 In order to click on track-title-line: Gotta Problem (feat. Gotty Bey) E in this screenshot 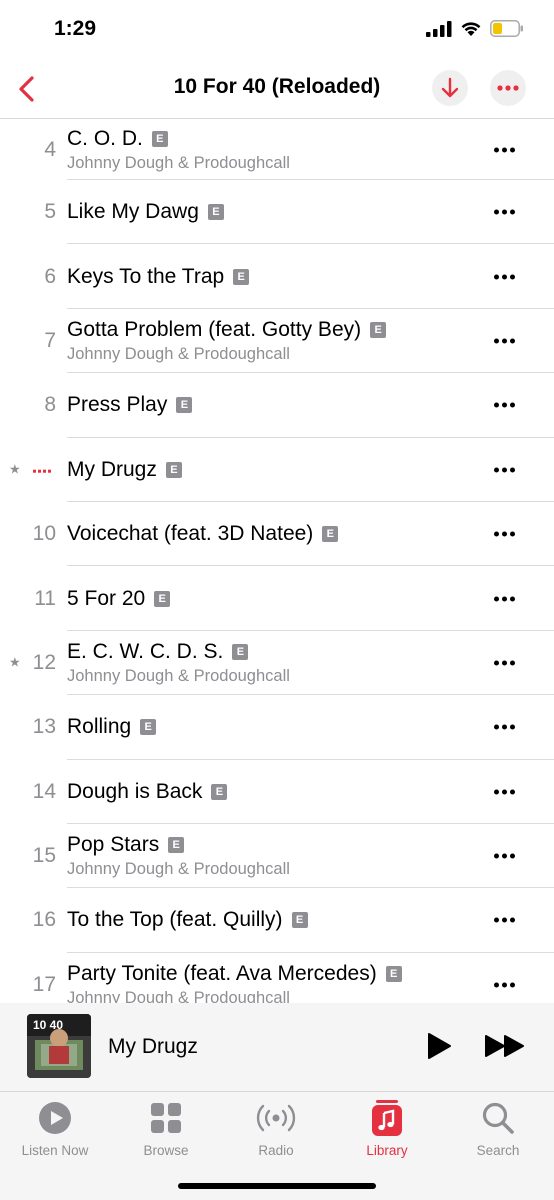, I will do `click(270, 330)`.